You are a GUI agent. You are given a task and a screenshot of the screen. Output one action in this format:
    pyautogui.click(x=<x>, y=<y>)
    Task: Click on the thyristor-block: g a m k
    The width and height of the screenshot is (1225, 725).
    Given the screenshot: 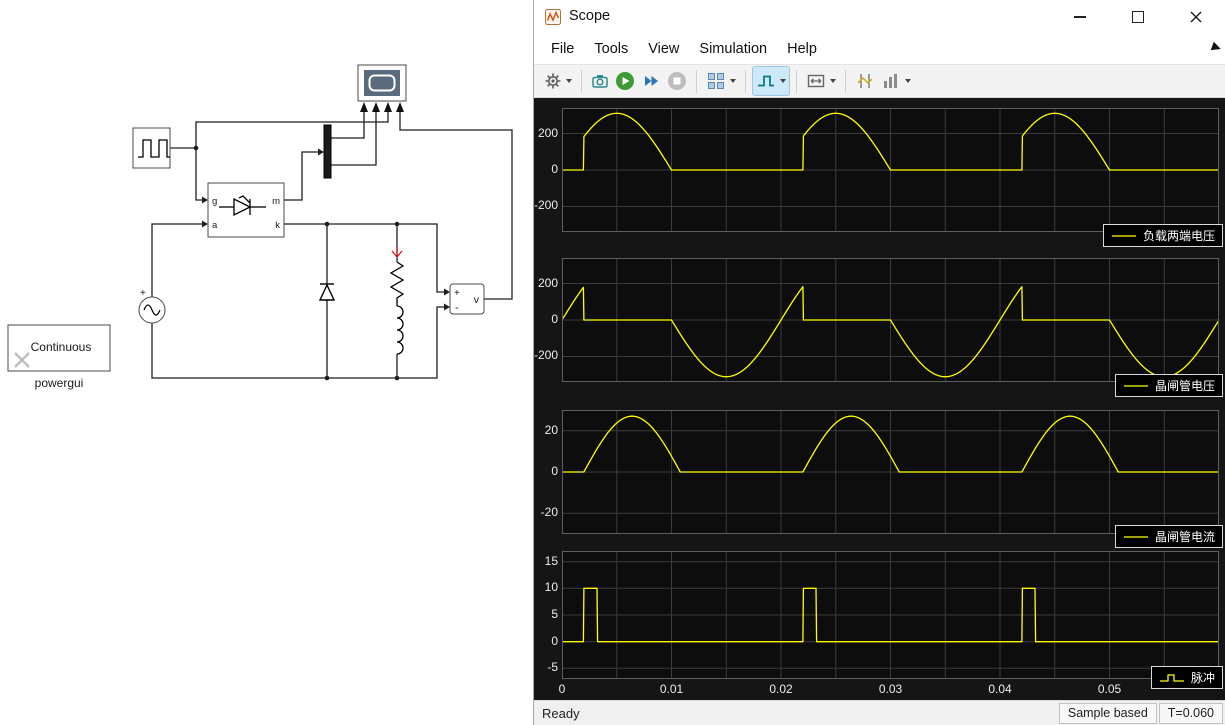 What is the action you would take?
    pyautogui.click(x=246, y=210)
    